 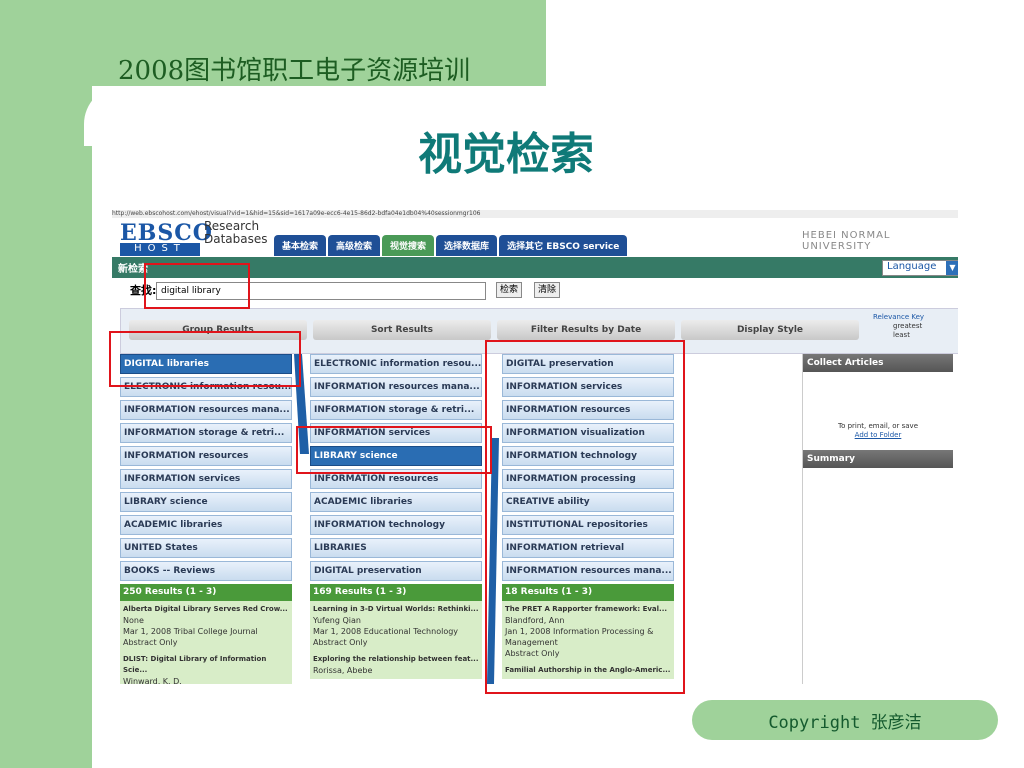 What do you see at coordinates (394, 450) in the screenshot?
I see `highlight-second-term` at bounding box center [394, 450].